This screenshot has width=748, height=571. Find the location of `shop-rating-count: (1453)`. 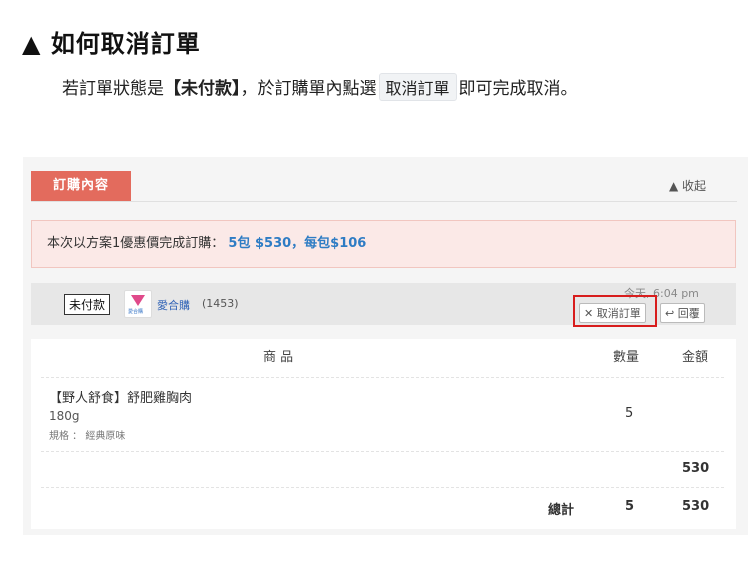

shop-rating-count: (1453) is located at coordinates (220, 303).